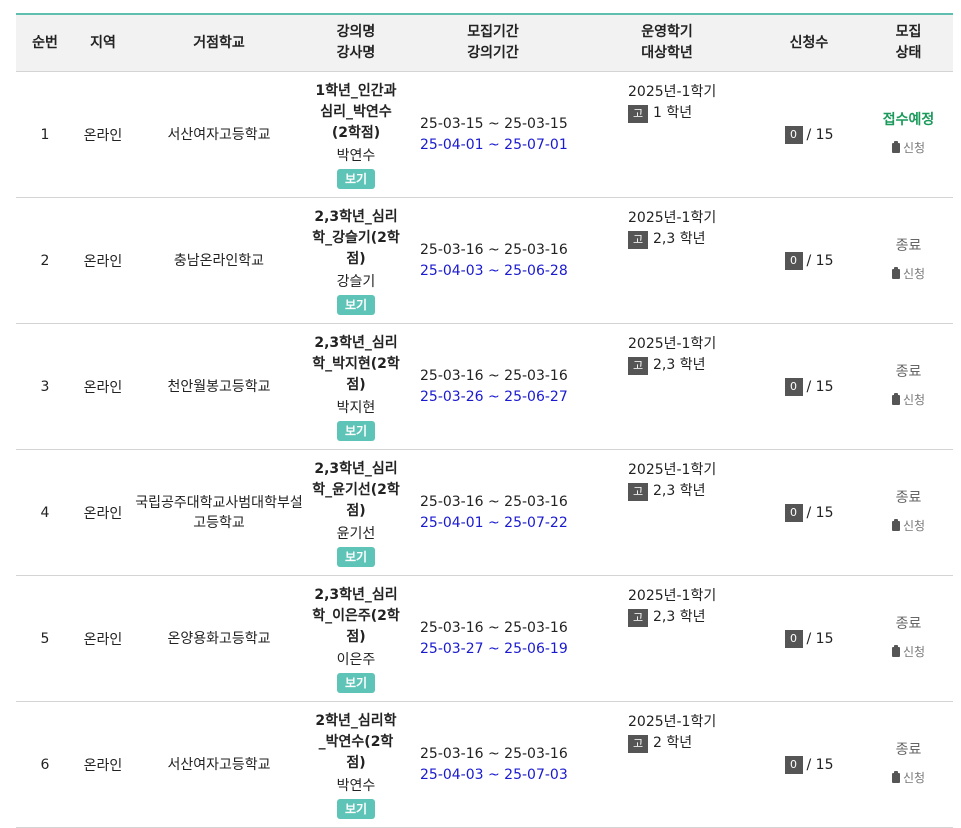  I want to click on header-count: 신청수, so click(809, 42).